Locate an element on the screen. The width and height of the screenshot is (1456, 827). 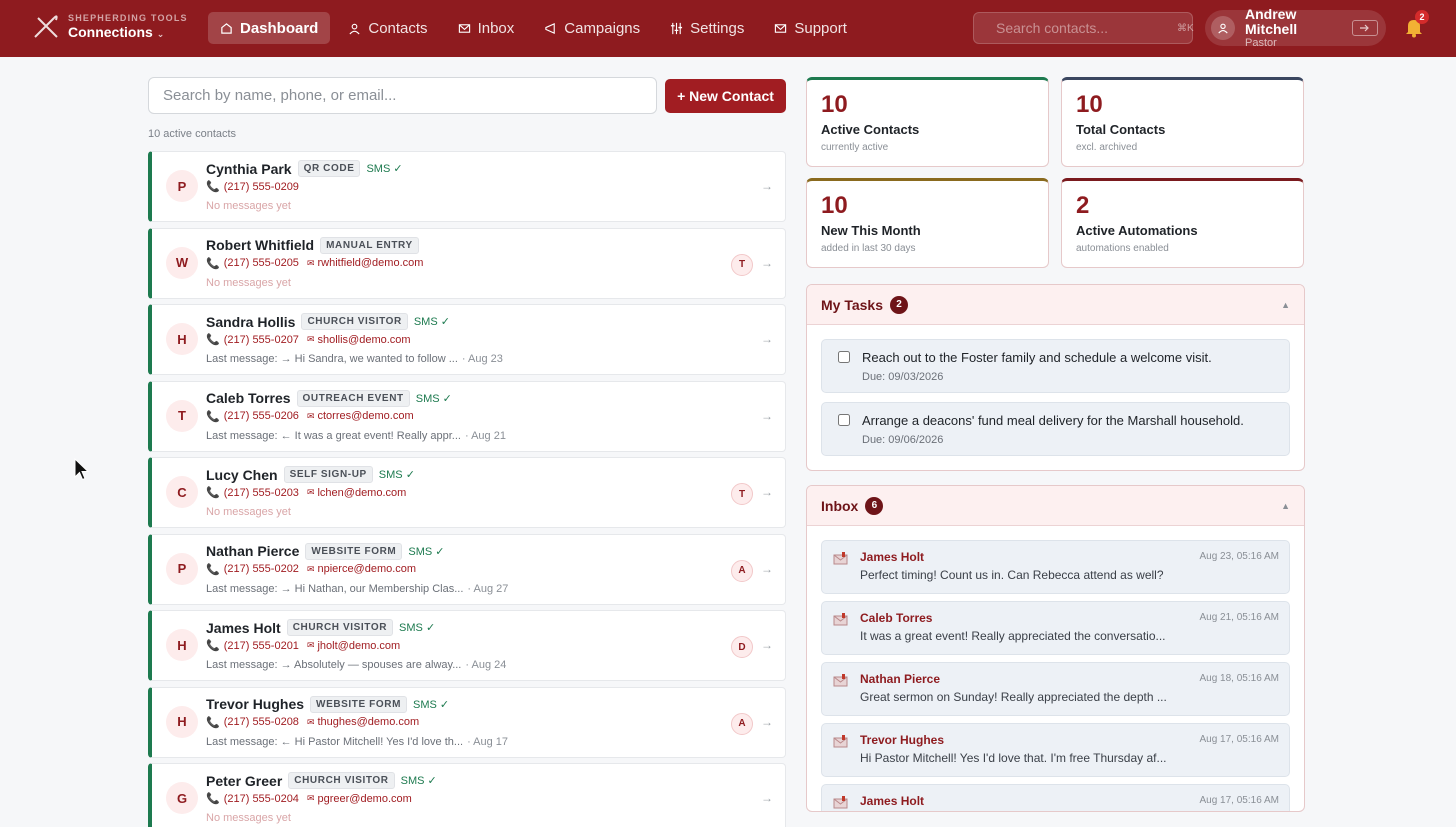
contact-name: Nathan Pierce is located at coordinates (252, 551).